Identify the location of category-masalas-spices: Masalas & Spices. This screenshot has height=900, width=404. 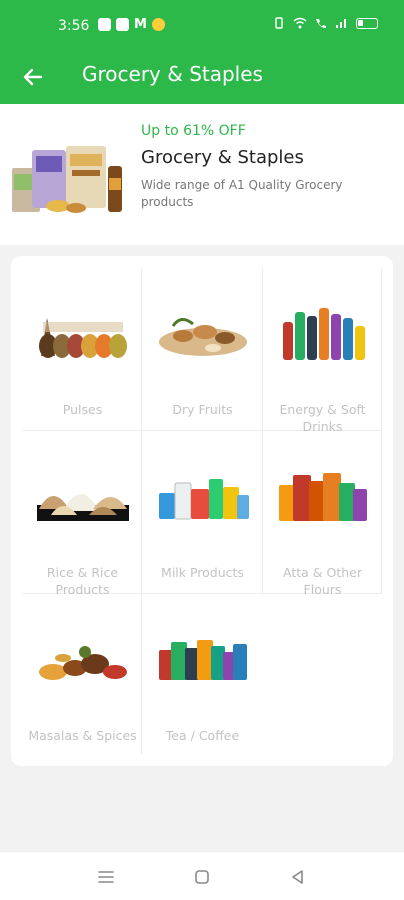
(82, 675).